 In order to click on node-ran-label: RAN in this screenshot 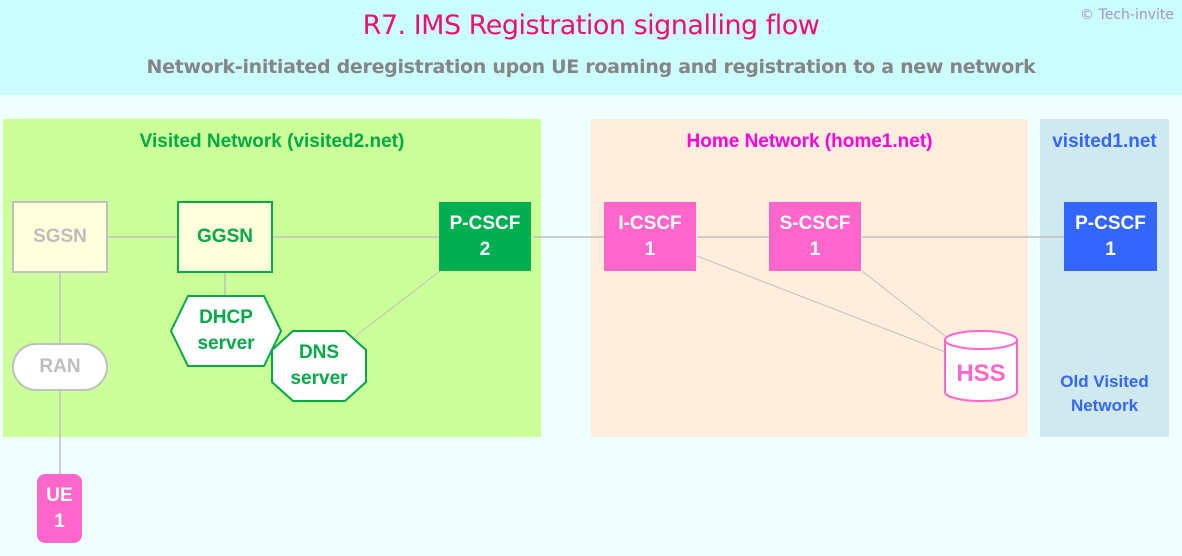, I will do `click(60, 366)`.